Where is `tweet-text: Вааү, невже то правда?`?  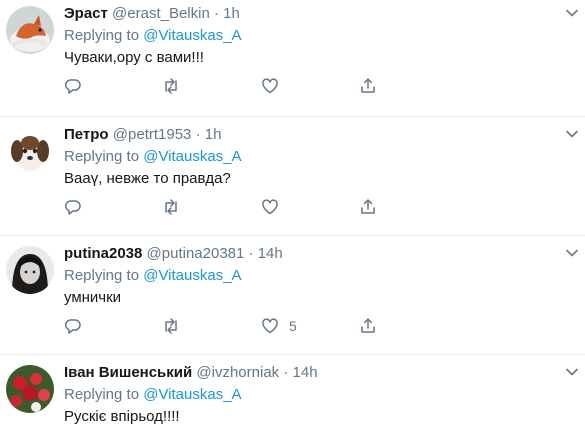
tweet-text: Вааү, невже то правда? is located at coordinates (147, 178).